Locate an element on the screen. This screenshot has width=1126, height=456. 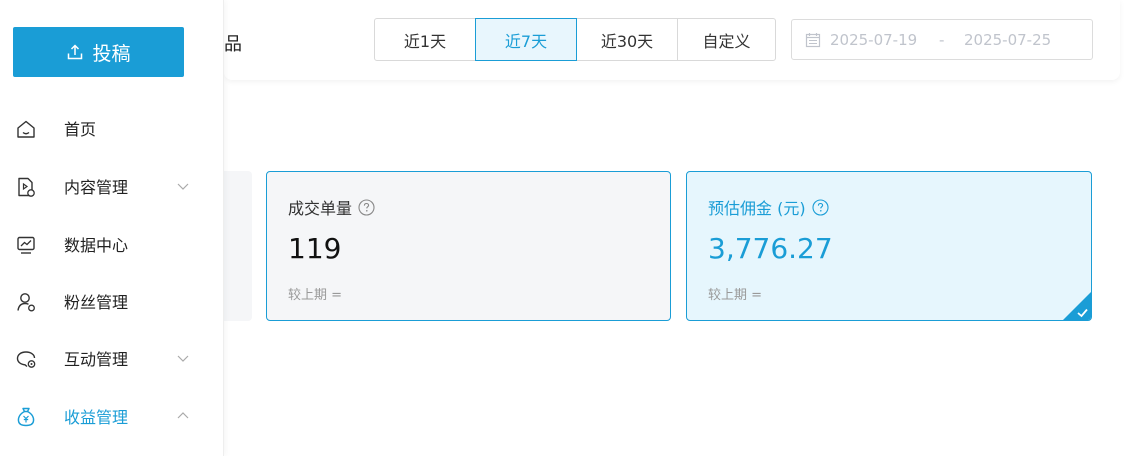
content-icon is located at coordinates (26, 187).